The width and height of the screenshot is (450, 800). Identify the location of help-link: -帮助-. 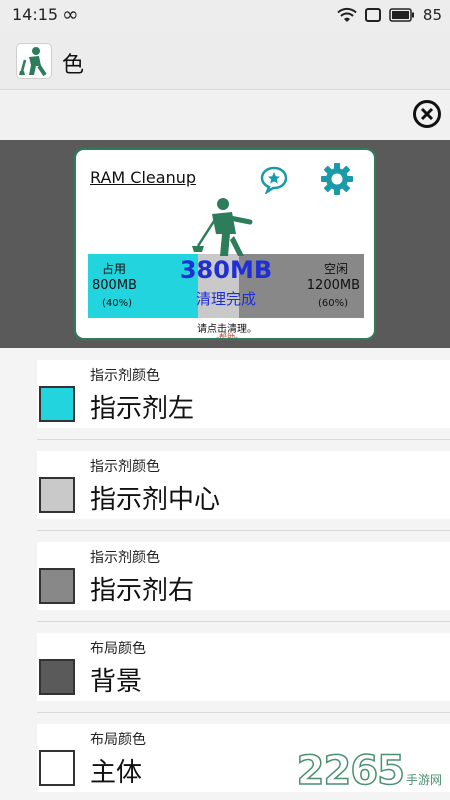
(225, 335).